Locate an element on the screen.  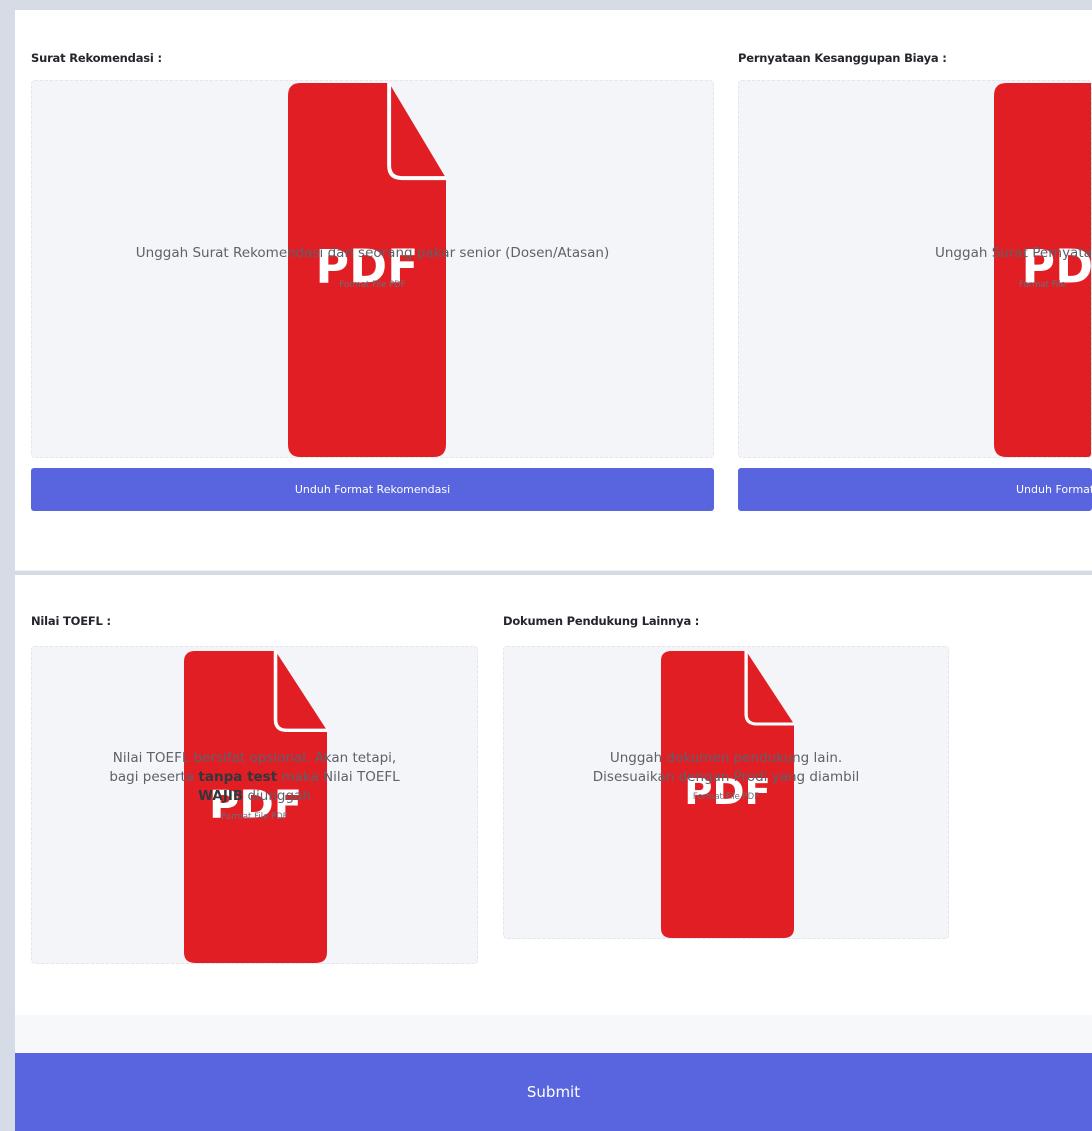
rekomendasi-label: Surat Rekomendasi : is located at coordinates (96, 58).